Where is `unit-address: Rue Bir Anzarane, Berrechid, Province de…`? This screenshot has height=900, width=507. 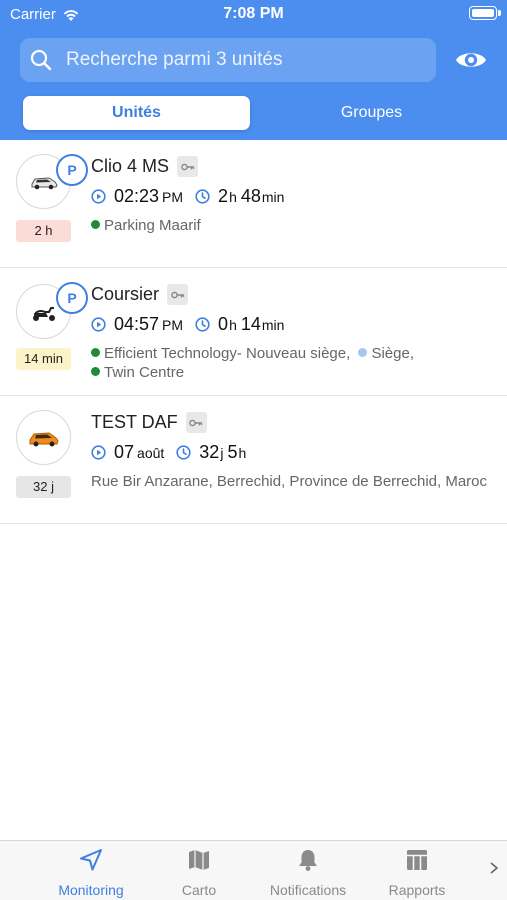
unit-address: Rue Bir Anzarane, Berrechid, Province de… is located at coordinates (289, 481).